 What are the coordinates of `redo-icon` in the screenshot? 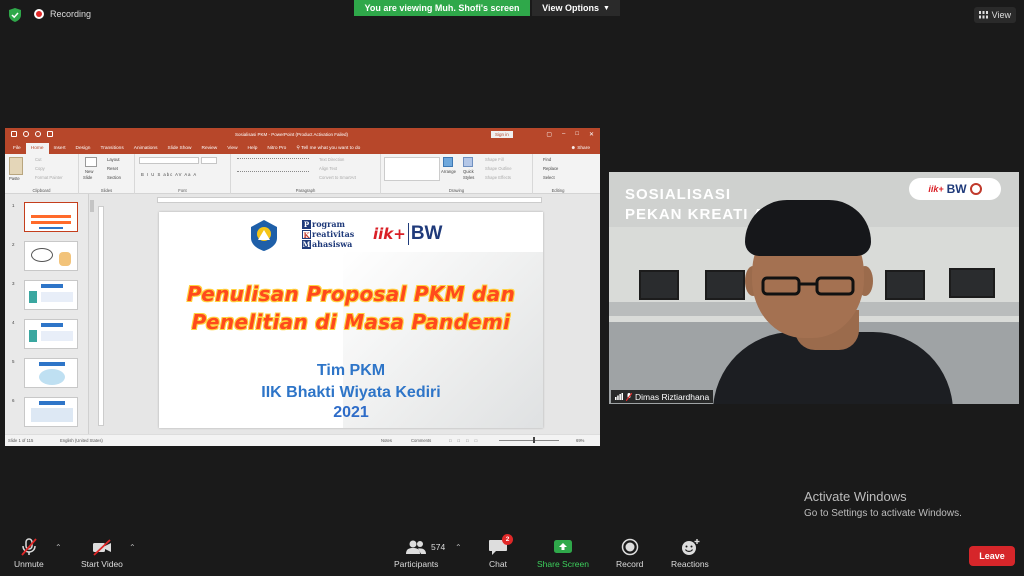 It's located at (38, 134).